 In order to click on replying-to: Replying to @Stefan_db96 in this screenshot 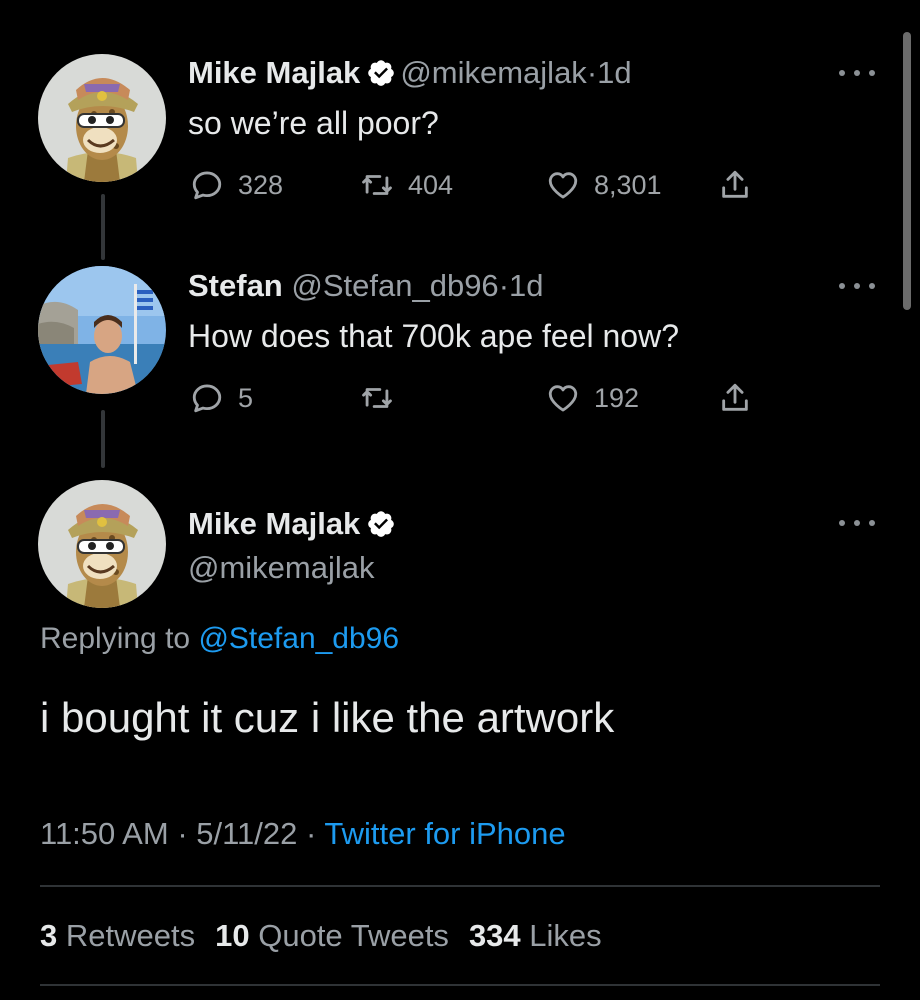, I will do `click(219, 639)`.